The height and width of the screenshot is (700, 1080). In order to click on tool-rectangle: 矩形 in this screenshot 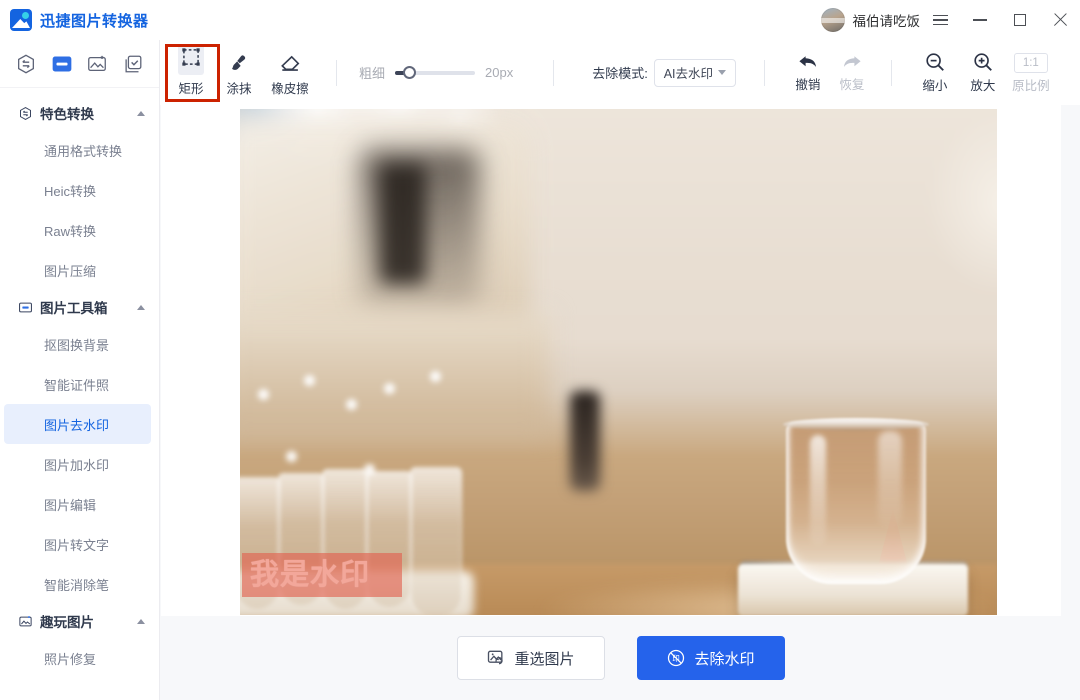, I will do `click(191, 72)`.